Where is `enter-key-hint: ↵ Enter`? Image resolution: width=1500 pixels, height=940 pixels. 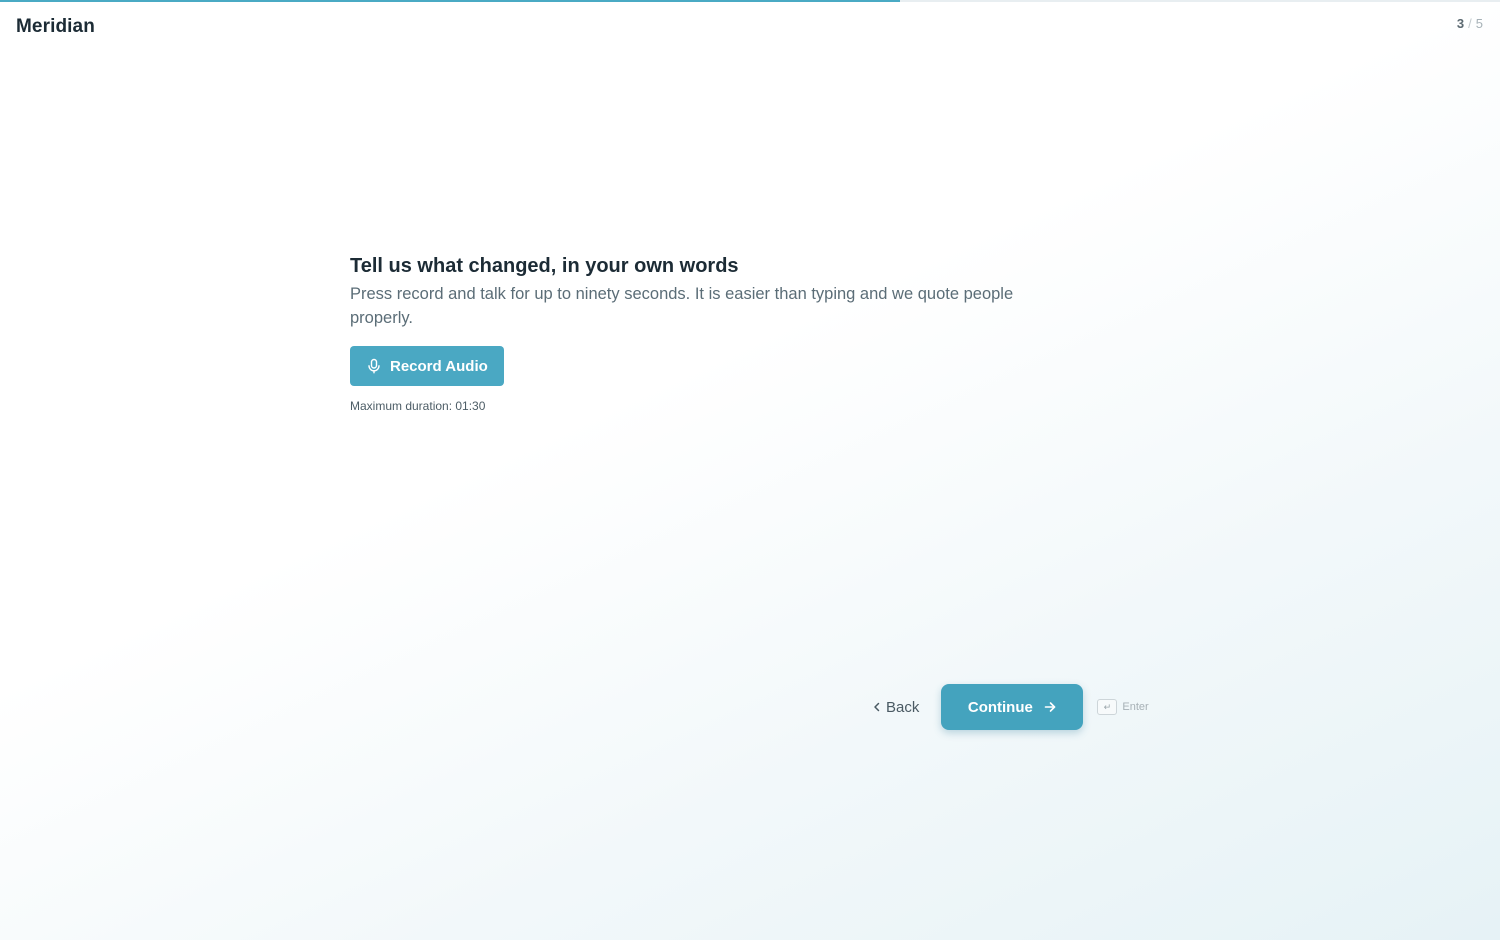
enter-key-hint: ↵ Enter is located at coordinates (1123, 707).